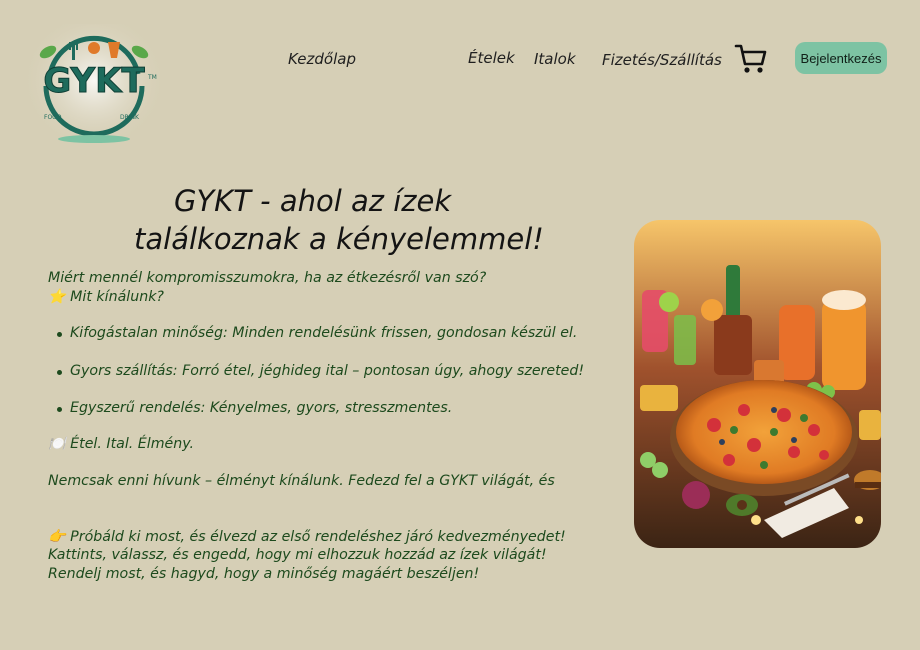 Image resolution: width=920 pixels, height=650 pixels. Describe the element at coordinates (841, 58) in the screenshot. I see `login-button: Bejelentkezés` at that location.